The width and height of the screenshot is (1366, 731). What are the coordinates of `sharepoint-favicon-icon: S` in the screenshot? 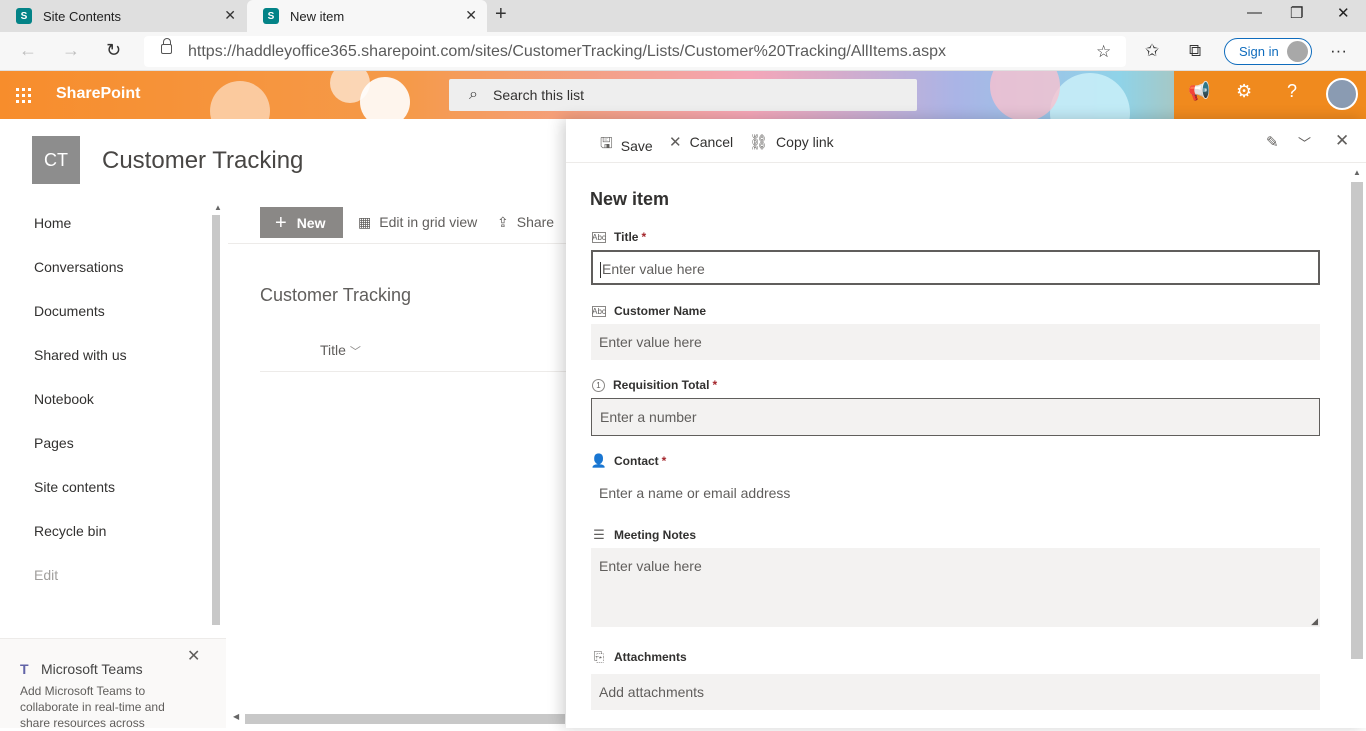 It's located at (271, 16).